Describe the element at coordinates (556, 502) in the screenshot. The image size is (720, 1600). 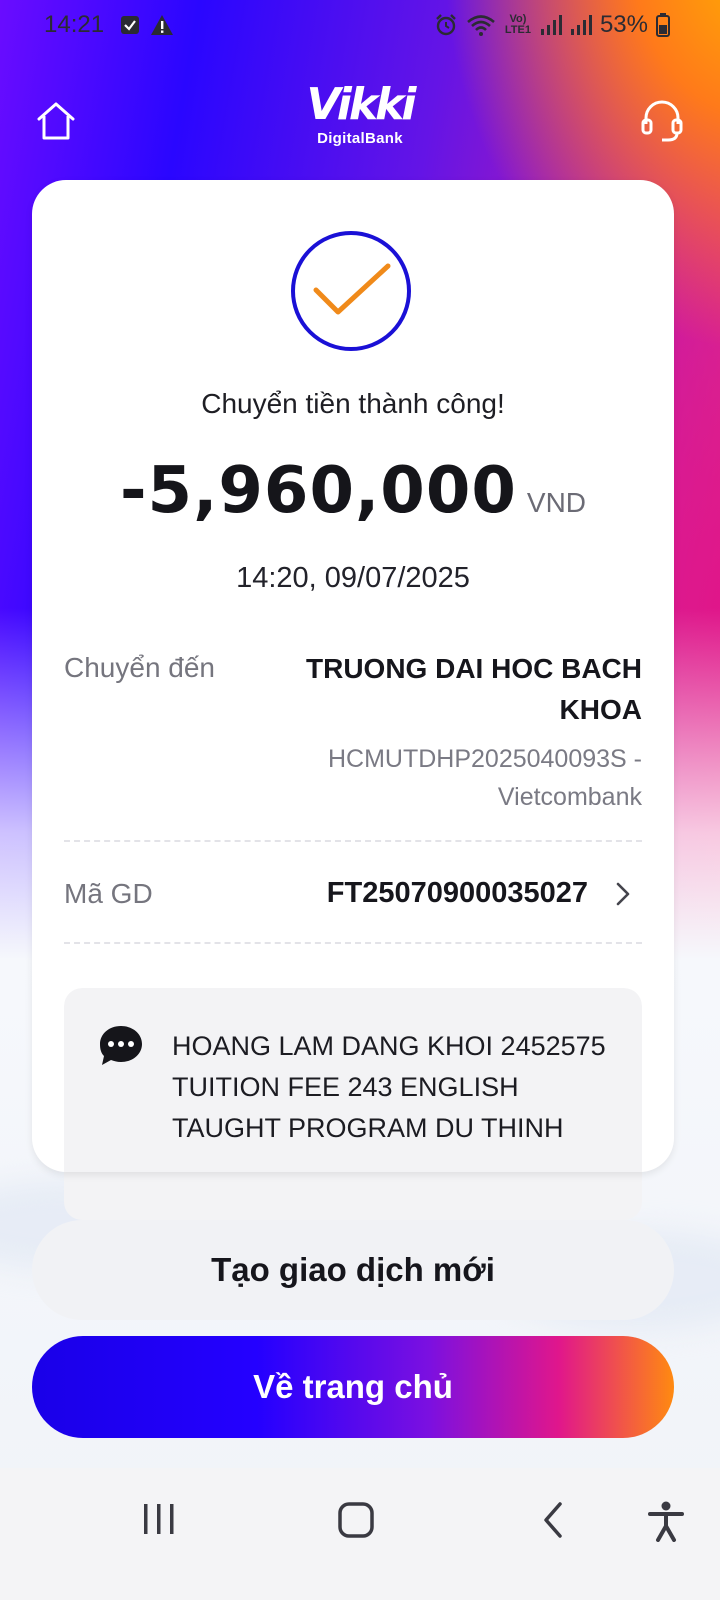
I see `amount-currency: VND` at that location.